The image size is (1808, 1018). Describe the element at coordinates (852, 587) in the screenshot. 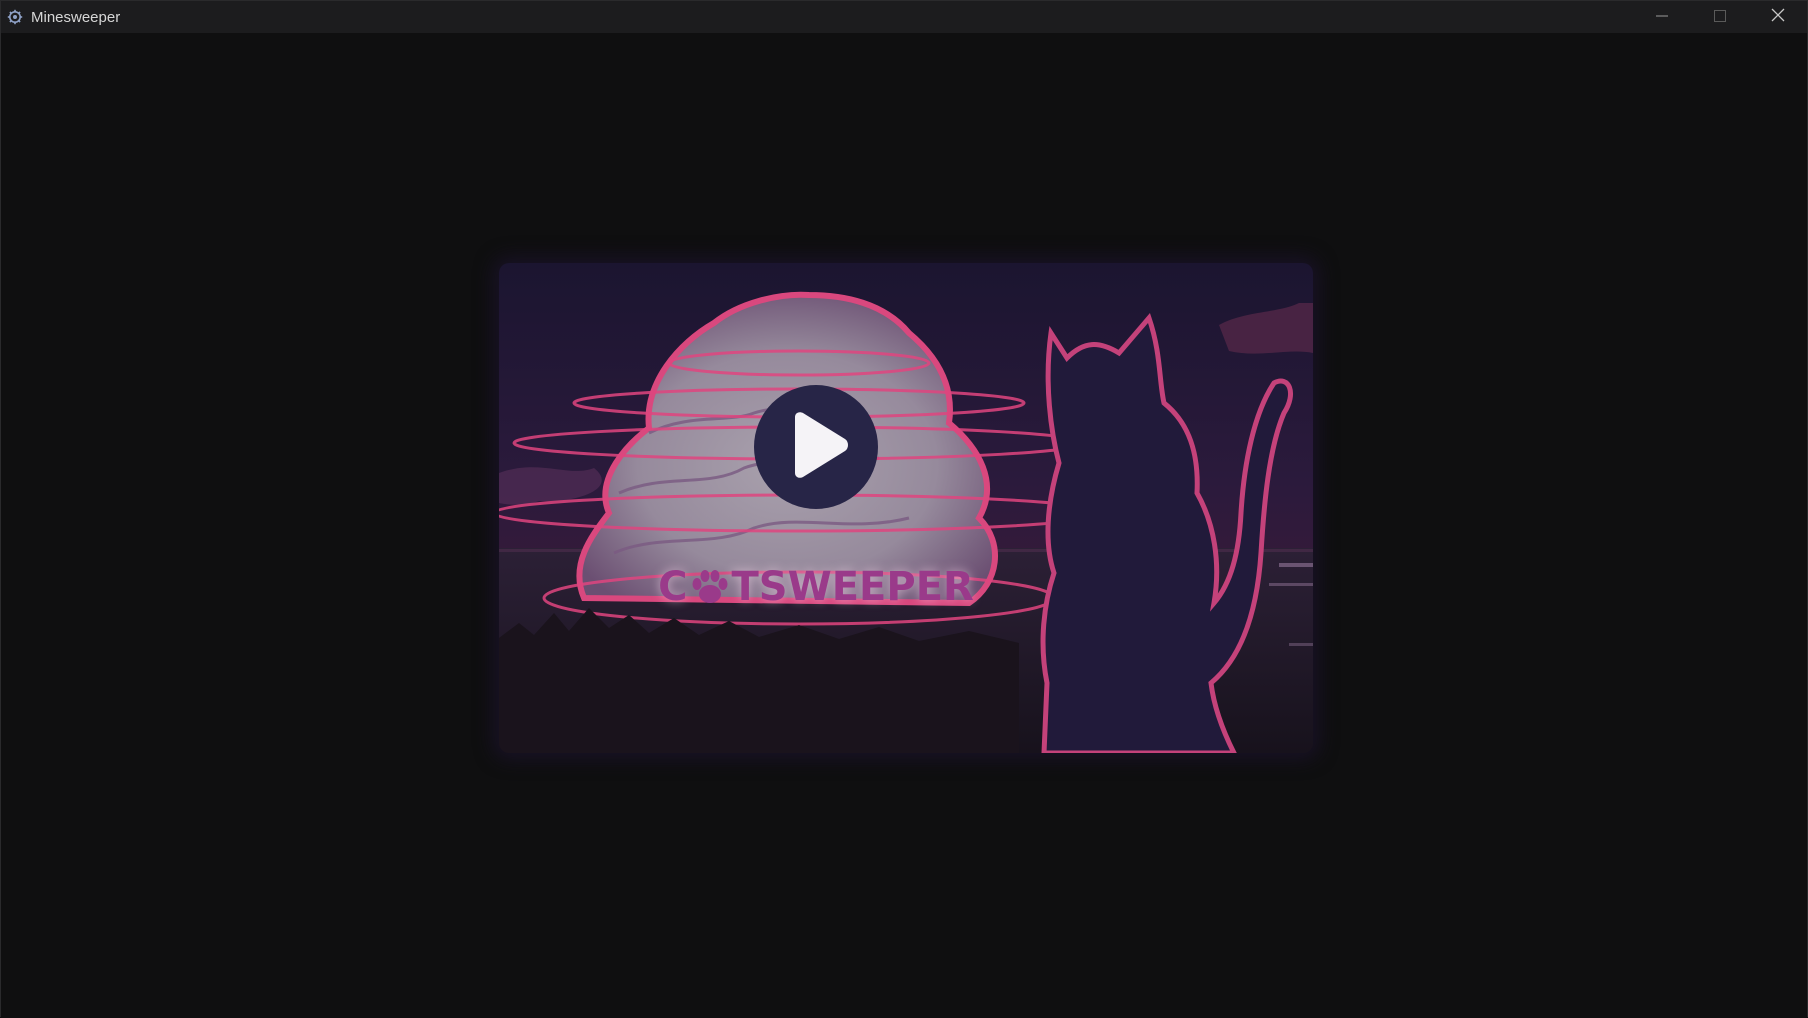

I see `brand-suffix: TSWEEPER` at that location.